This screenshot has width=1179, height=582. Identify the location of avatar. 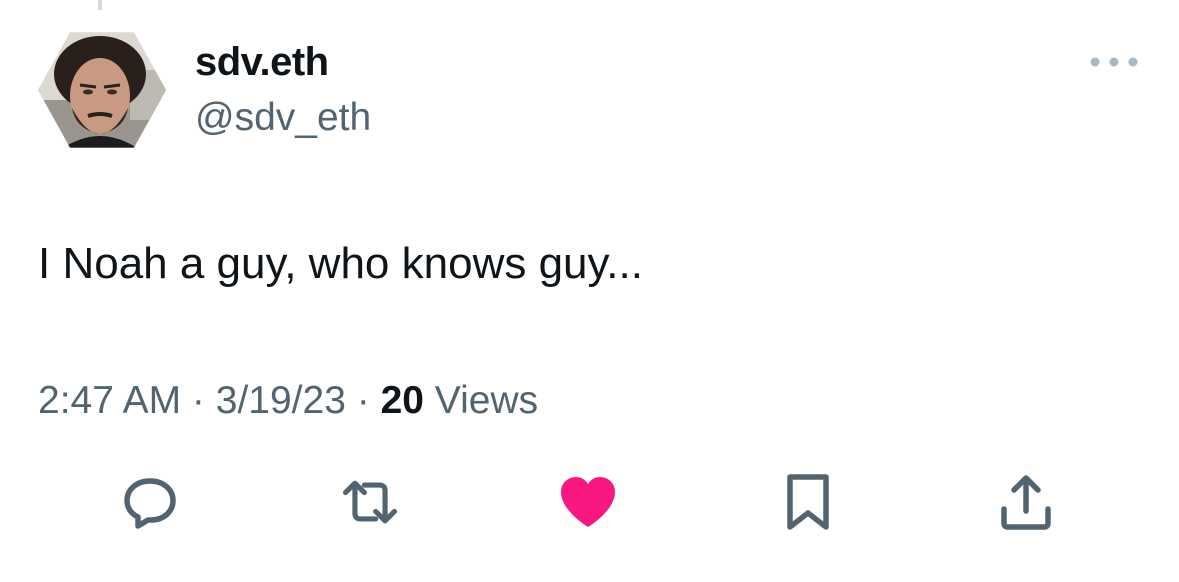
(102, 90).